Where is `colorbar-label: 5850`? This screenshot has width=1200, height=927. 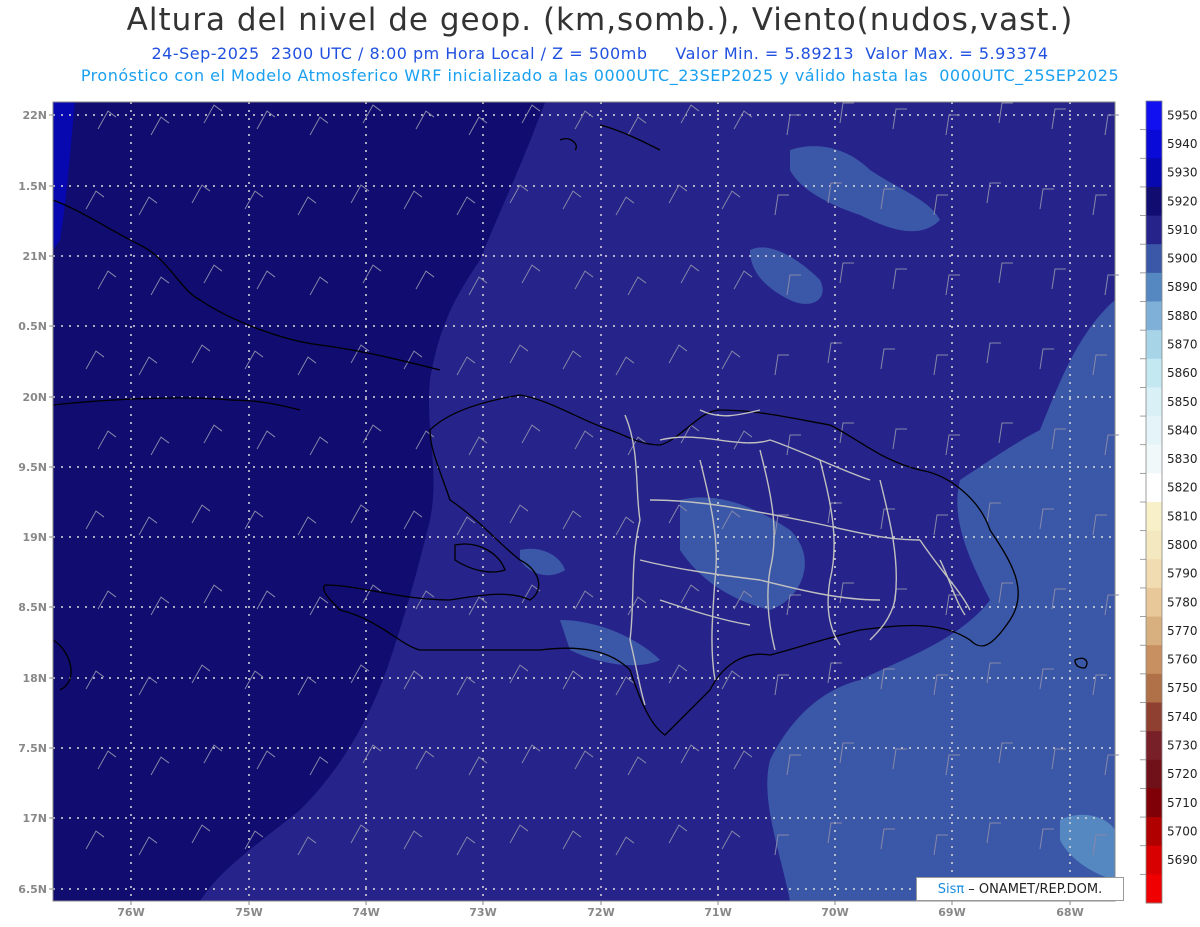 colorbar-label: 5850 is located at coordinates (1182, 402).